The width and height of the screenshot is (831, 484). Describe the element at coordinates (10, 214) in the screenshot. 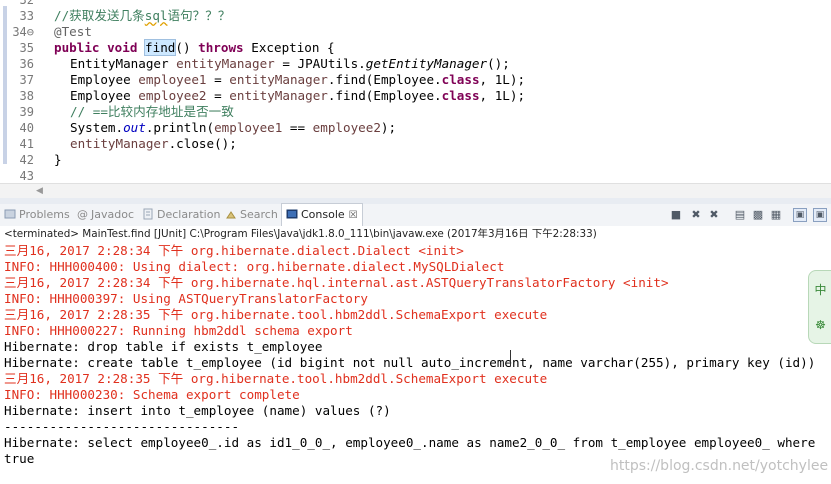

I see `problems-icon` at that location.